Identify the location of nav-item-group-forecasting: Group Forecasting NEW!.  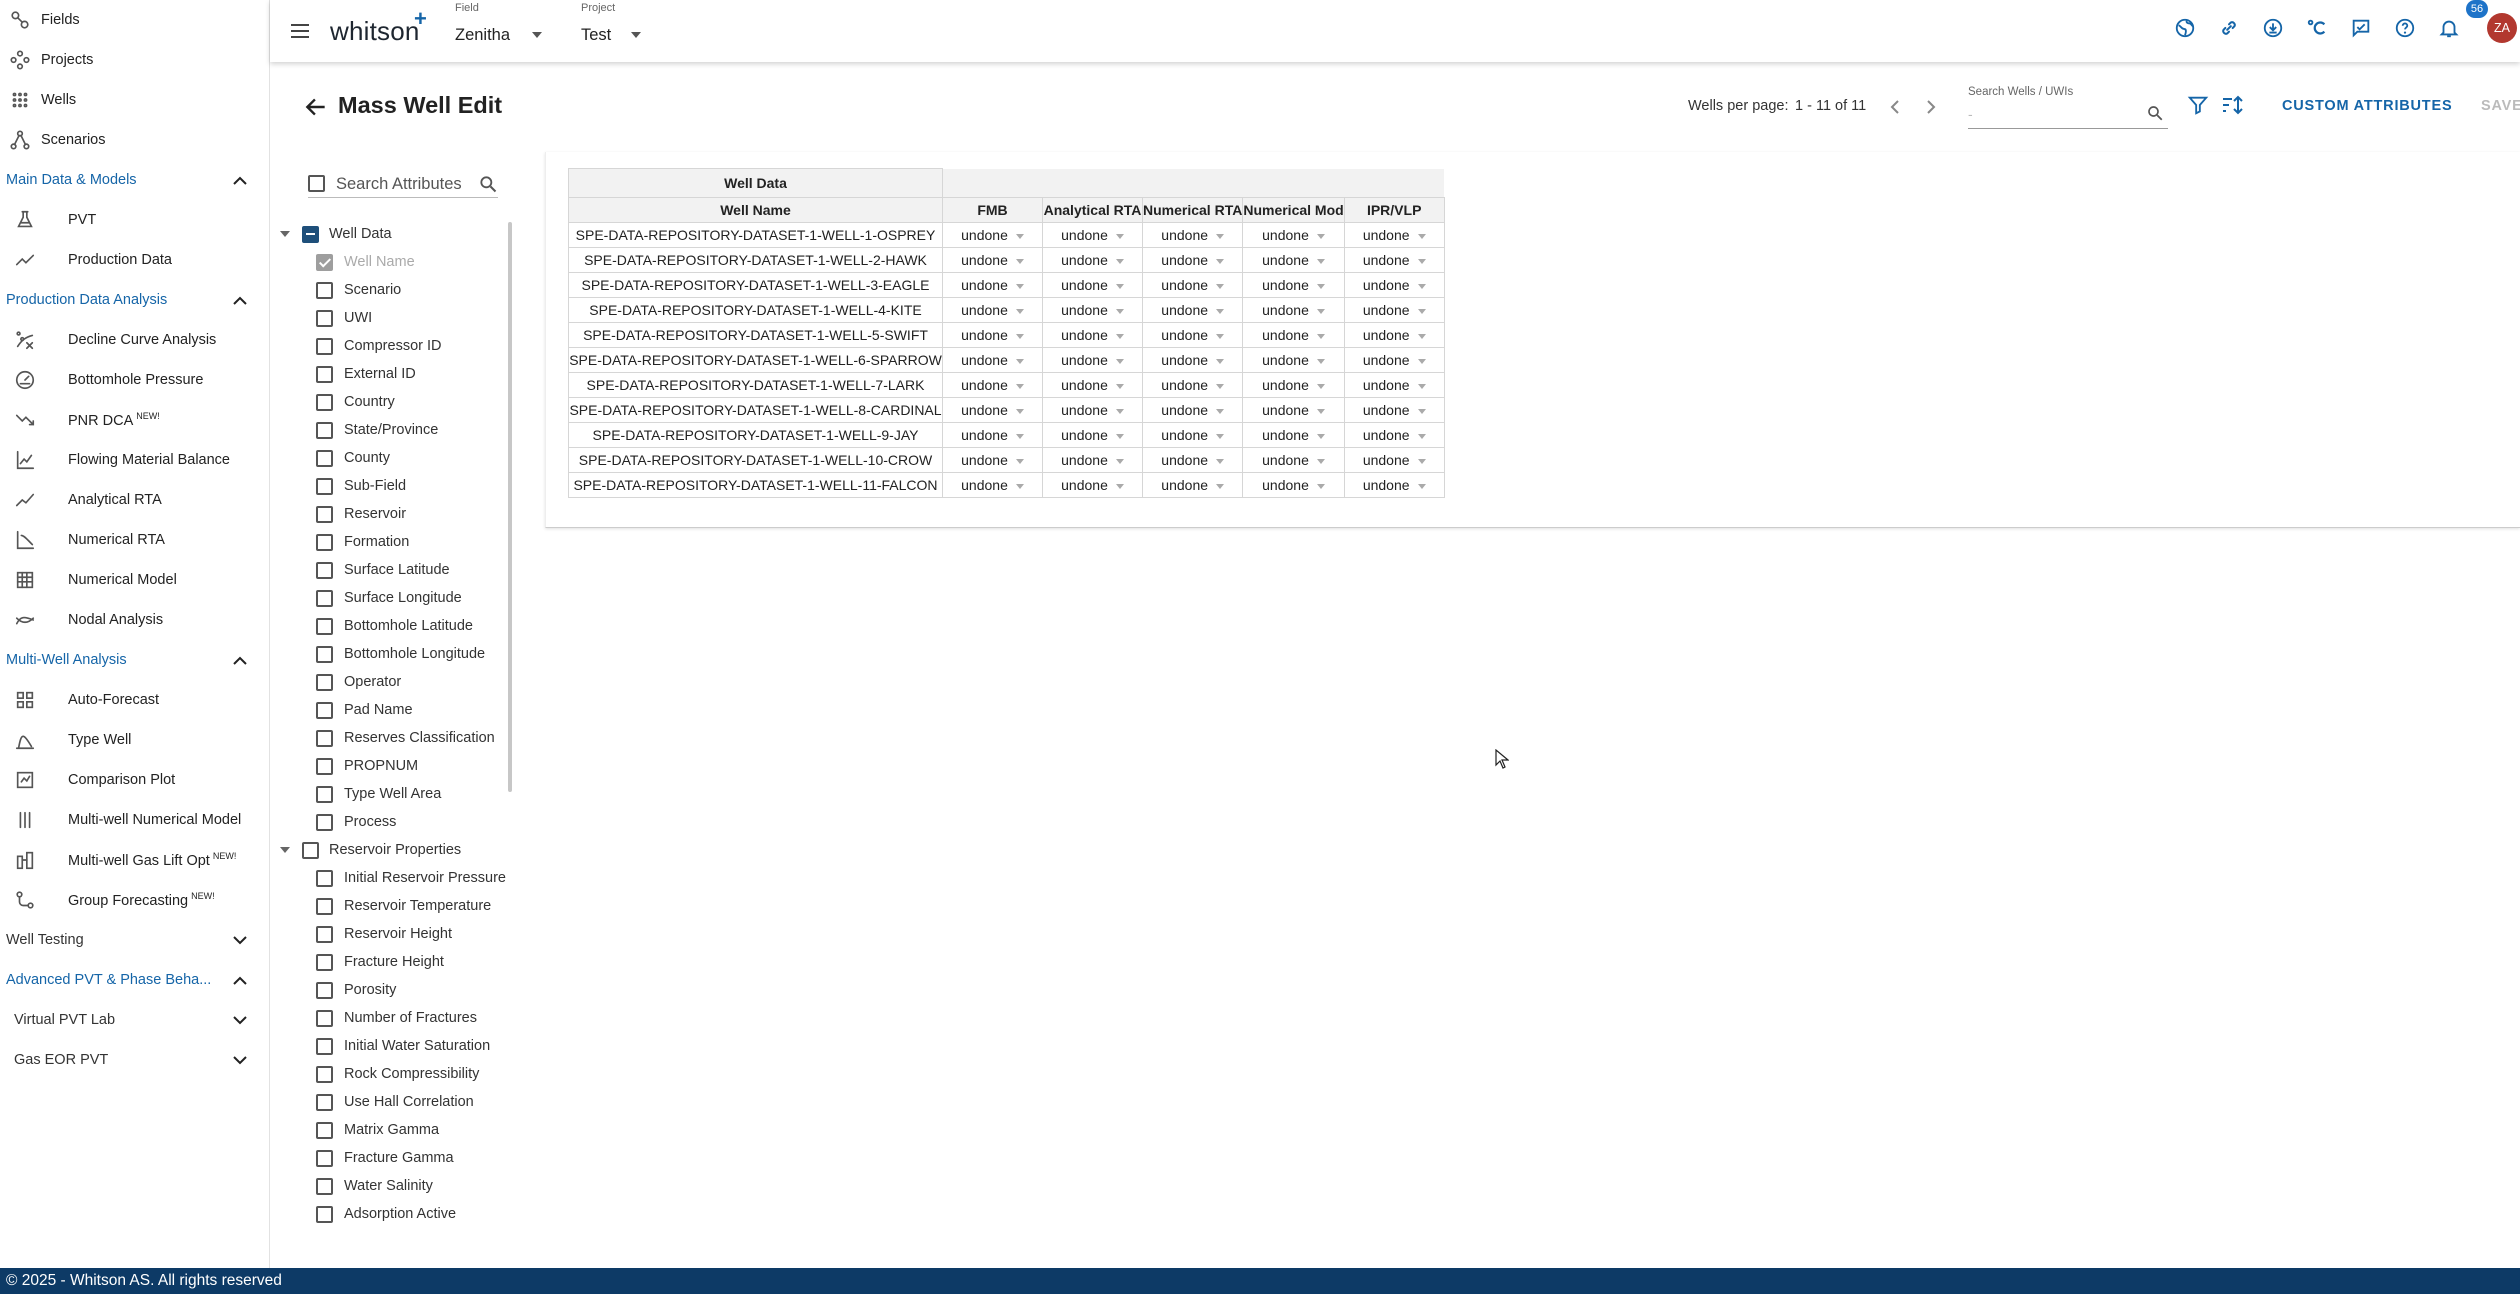
(134, 900).